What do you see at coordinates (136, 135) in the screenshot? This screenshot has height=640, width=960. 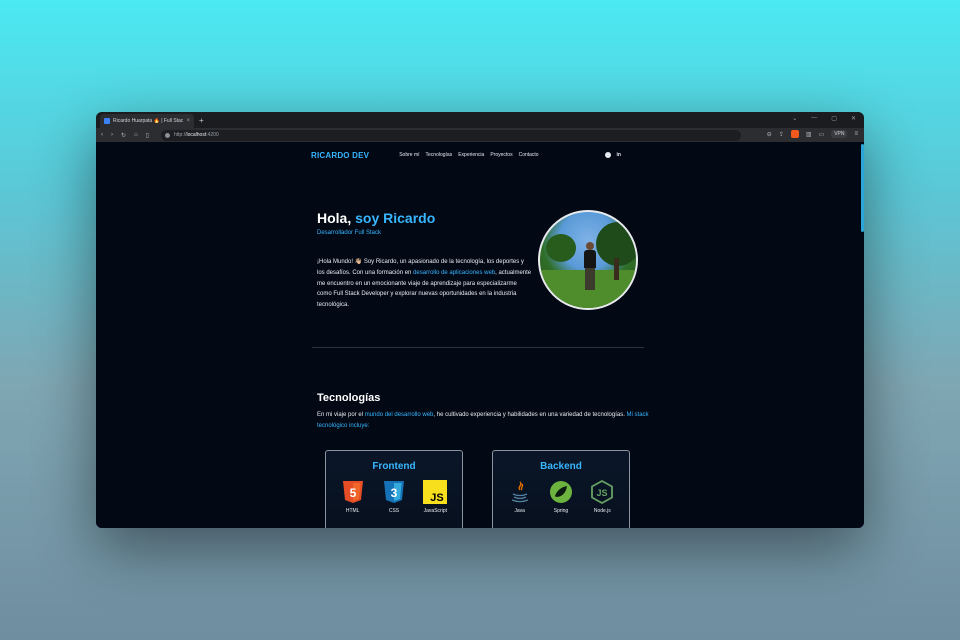 I see `home-icon: ⌂` at bounding box center [136, 135].